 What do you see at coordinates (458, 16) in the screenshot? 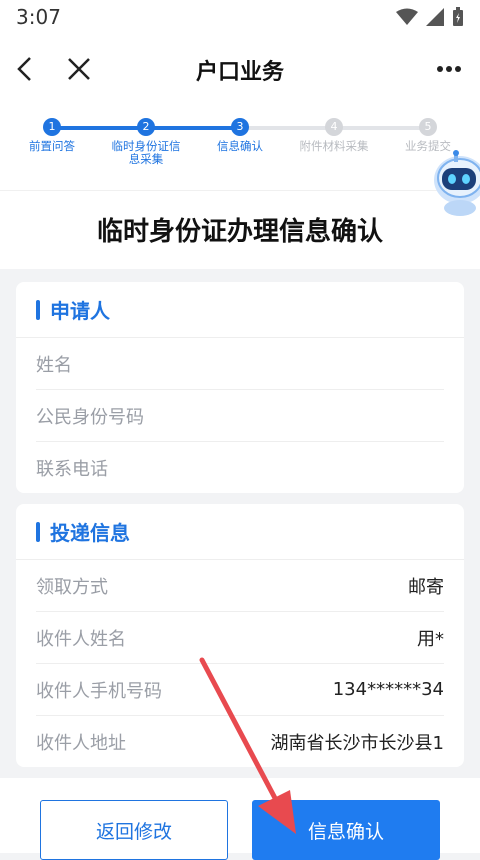
I see `battery-icon` at bounding box center [458, 16].